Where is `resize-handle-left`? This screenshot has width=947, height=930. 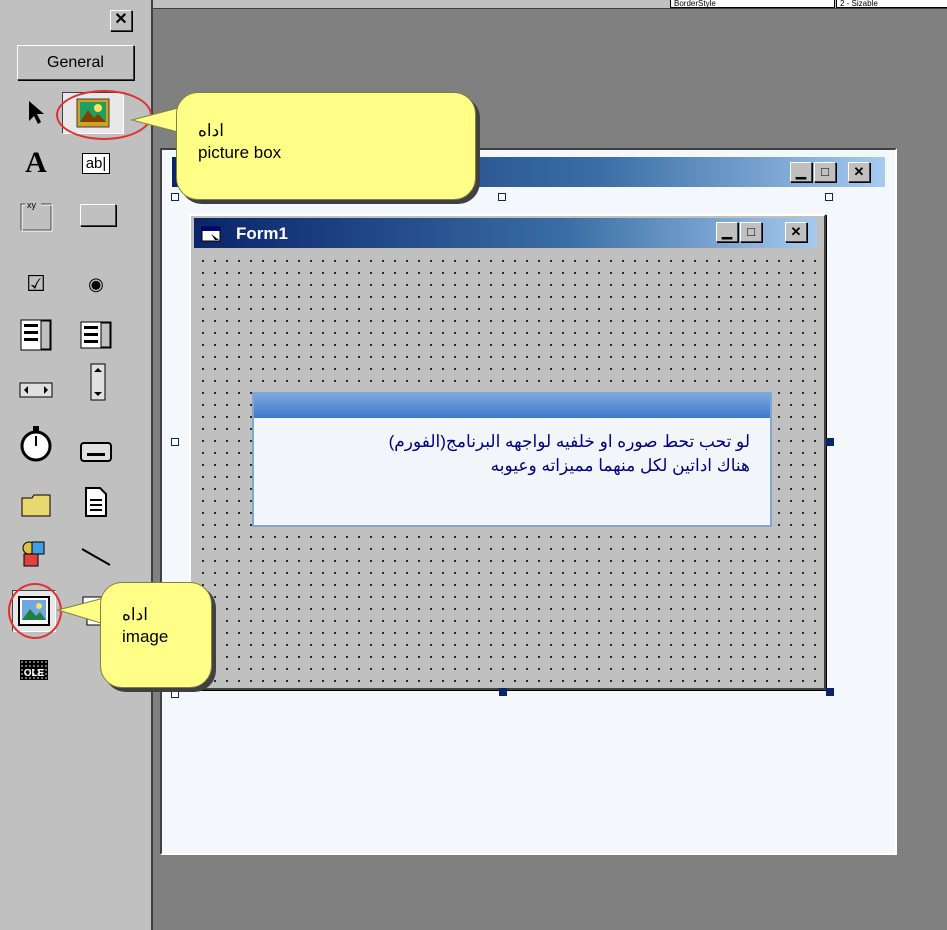
resize-handle-left is located at coordinates (175, 442).